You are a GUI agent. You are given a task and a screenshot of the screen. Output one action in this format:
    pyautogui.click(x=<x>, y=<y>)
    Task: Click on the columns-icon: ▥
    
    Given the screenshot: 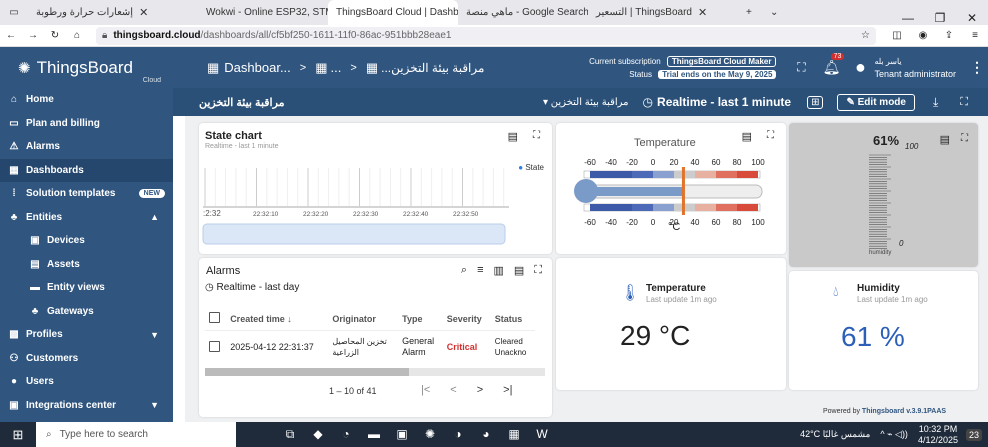 What is the action you would take?
    pyautogui.click(x=498, y=270)
    